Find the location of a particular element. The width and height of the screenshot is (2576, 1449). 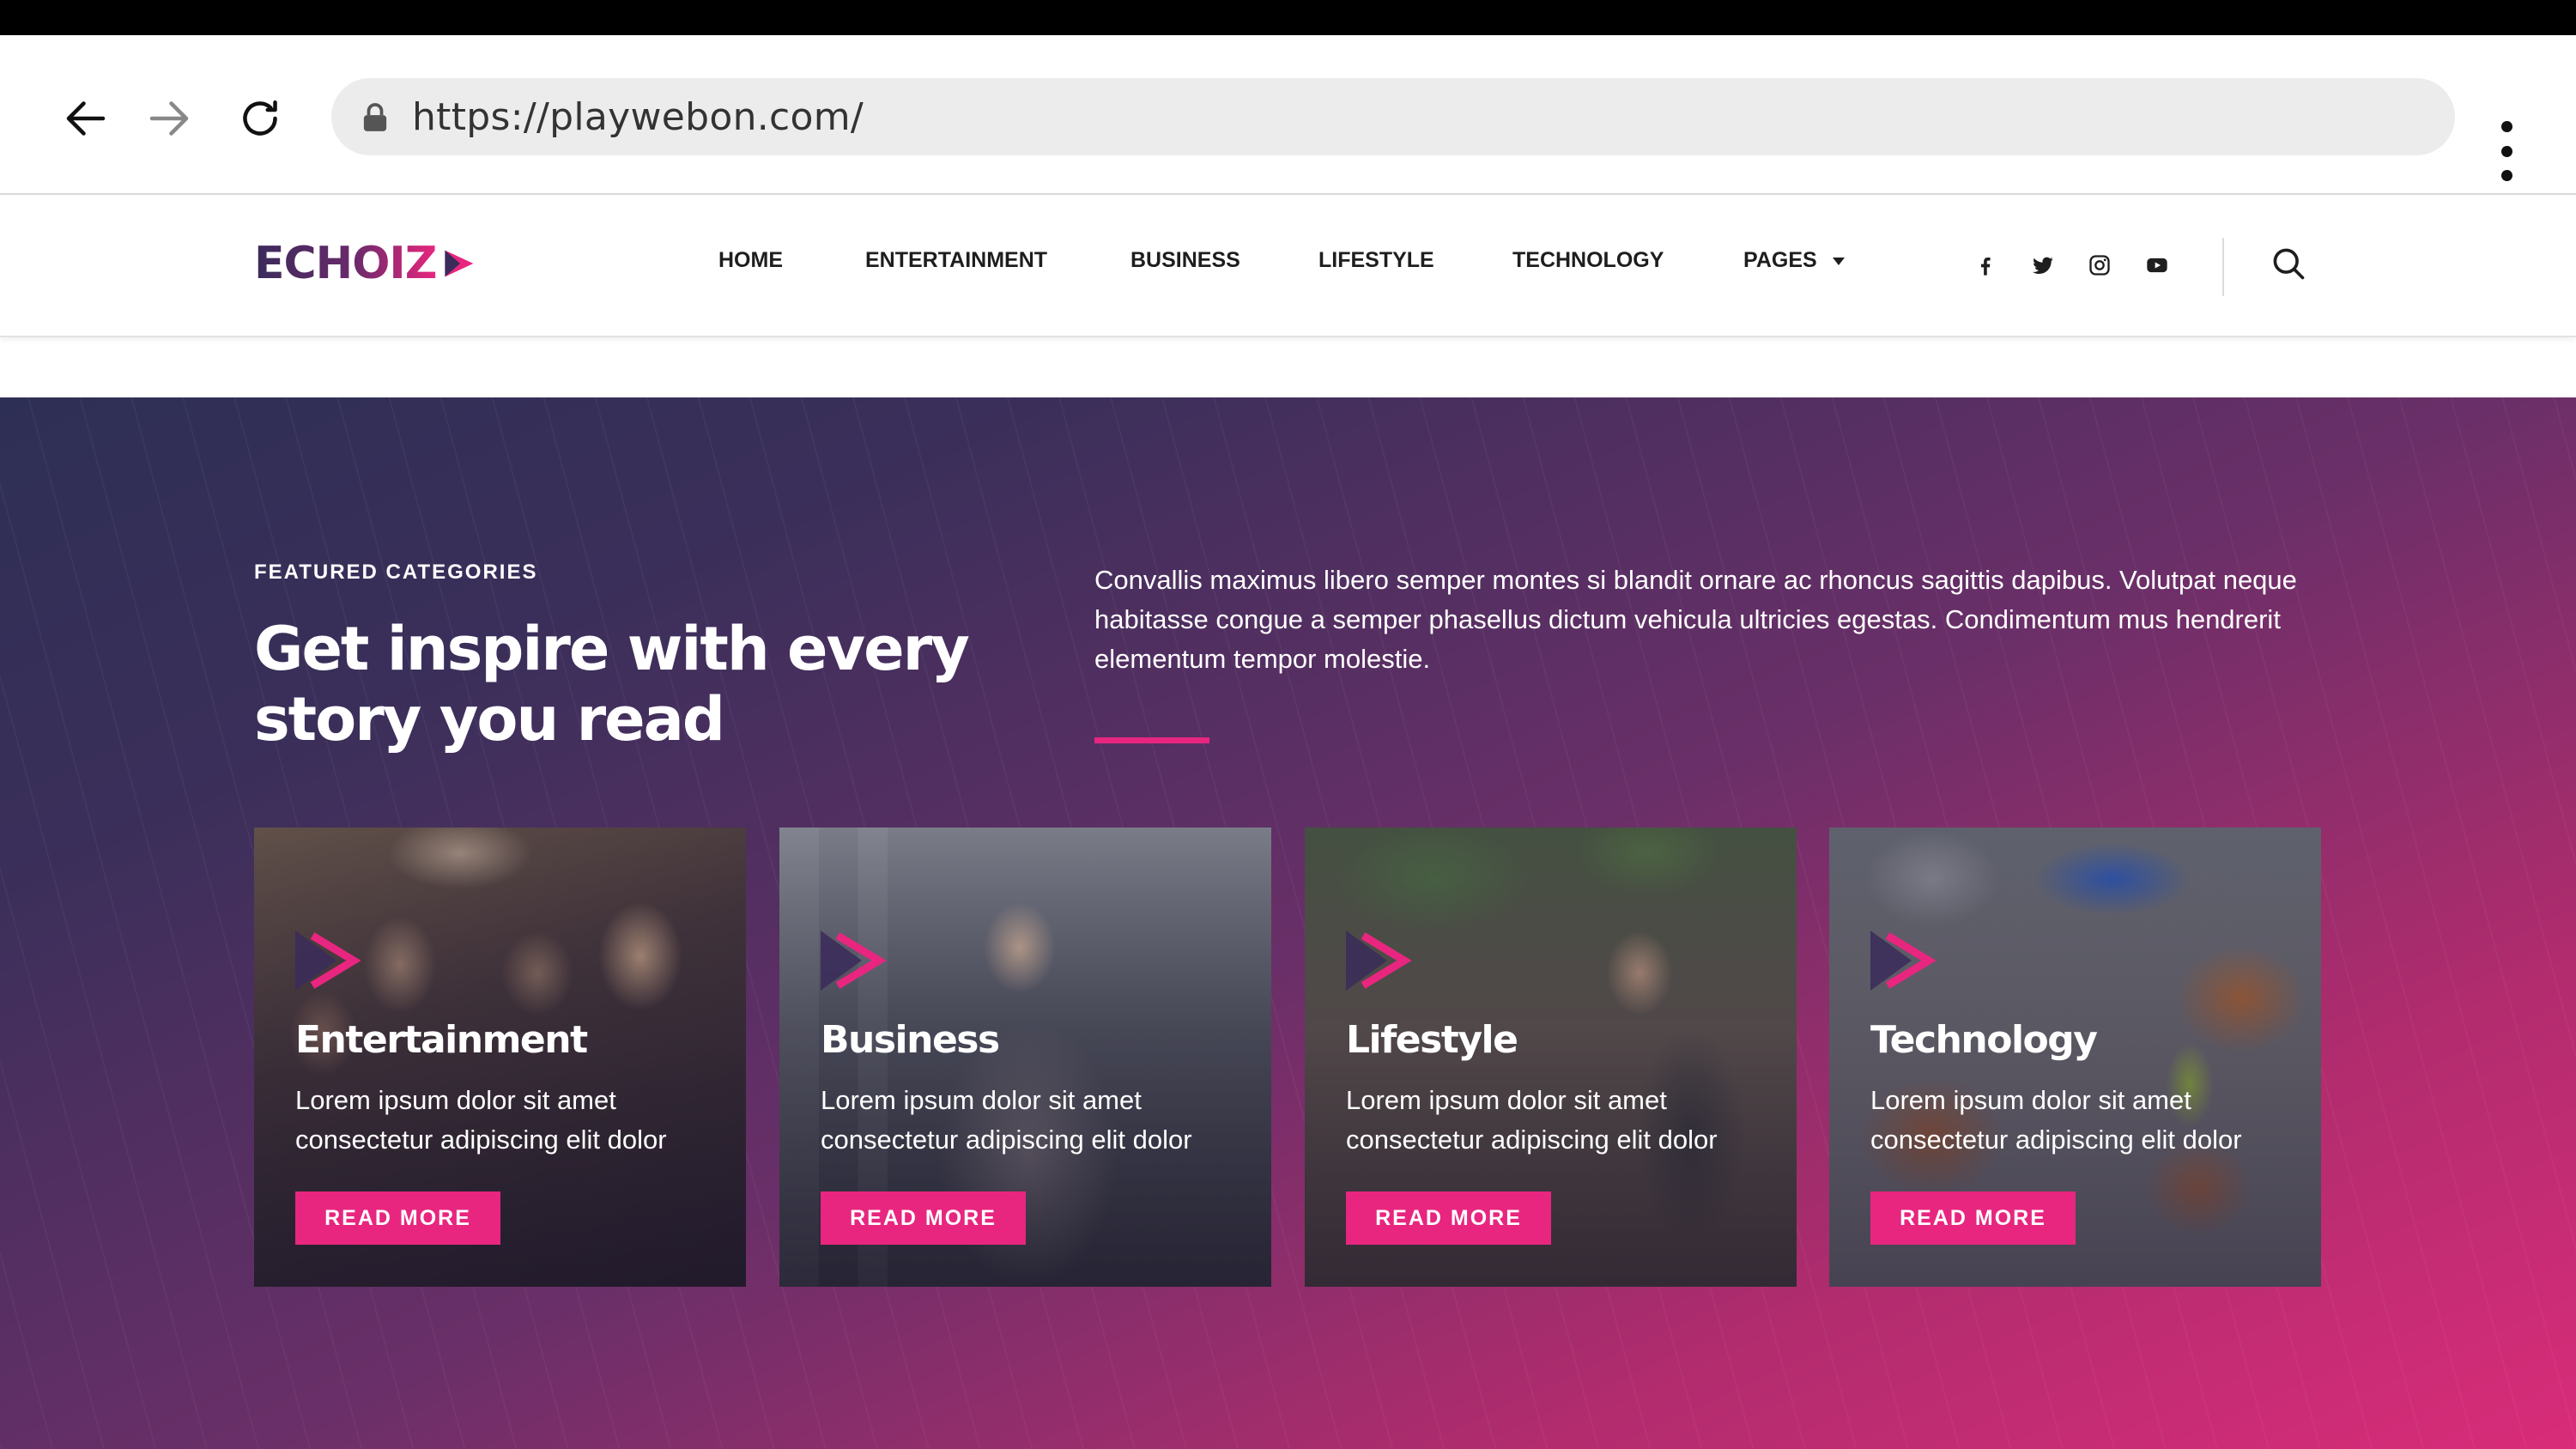

card-title: Technology is located at coordinates (1984, 1040).